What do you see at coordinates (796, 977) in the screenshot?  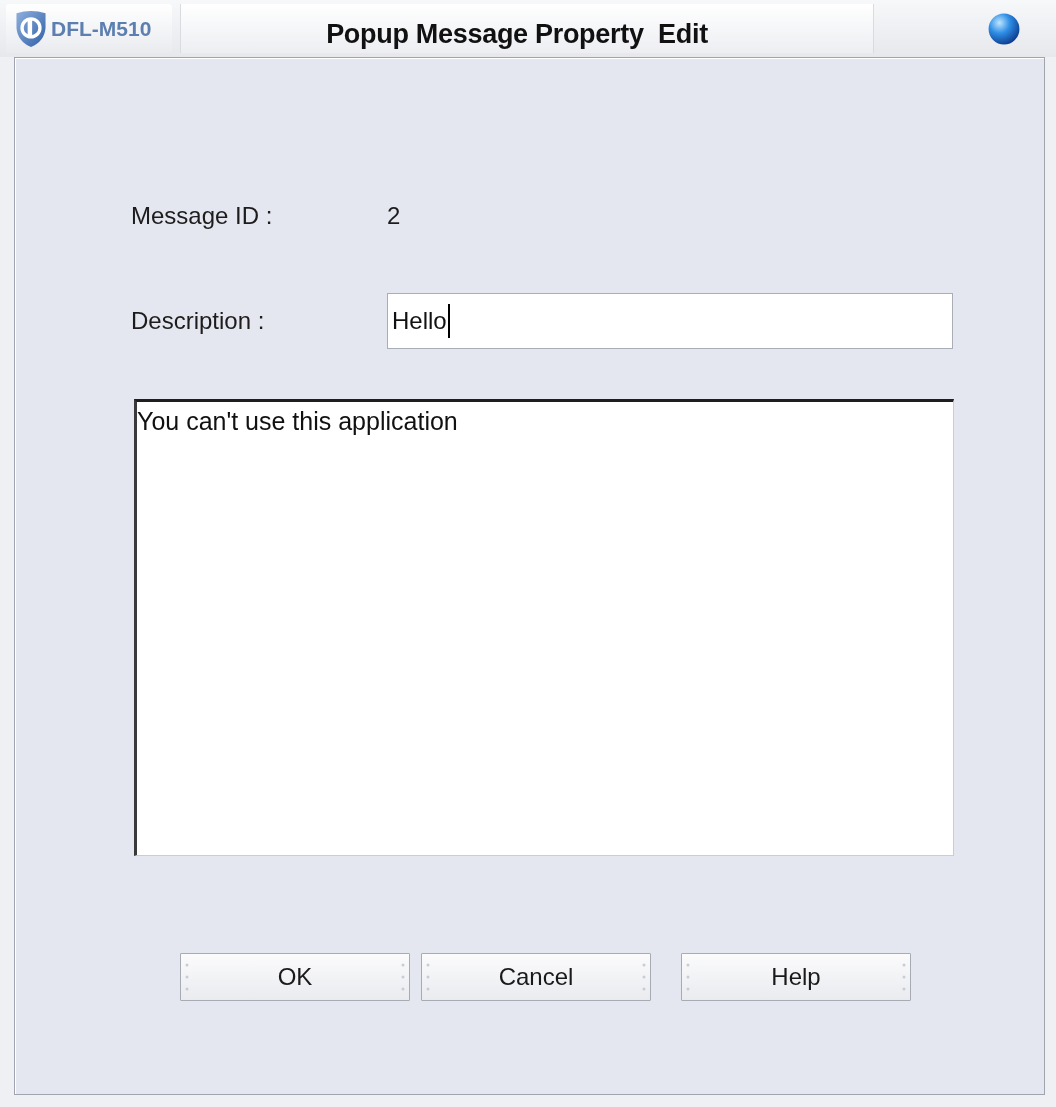 I see `dialog-button: Help` at bounding box center [796, 977].